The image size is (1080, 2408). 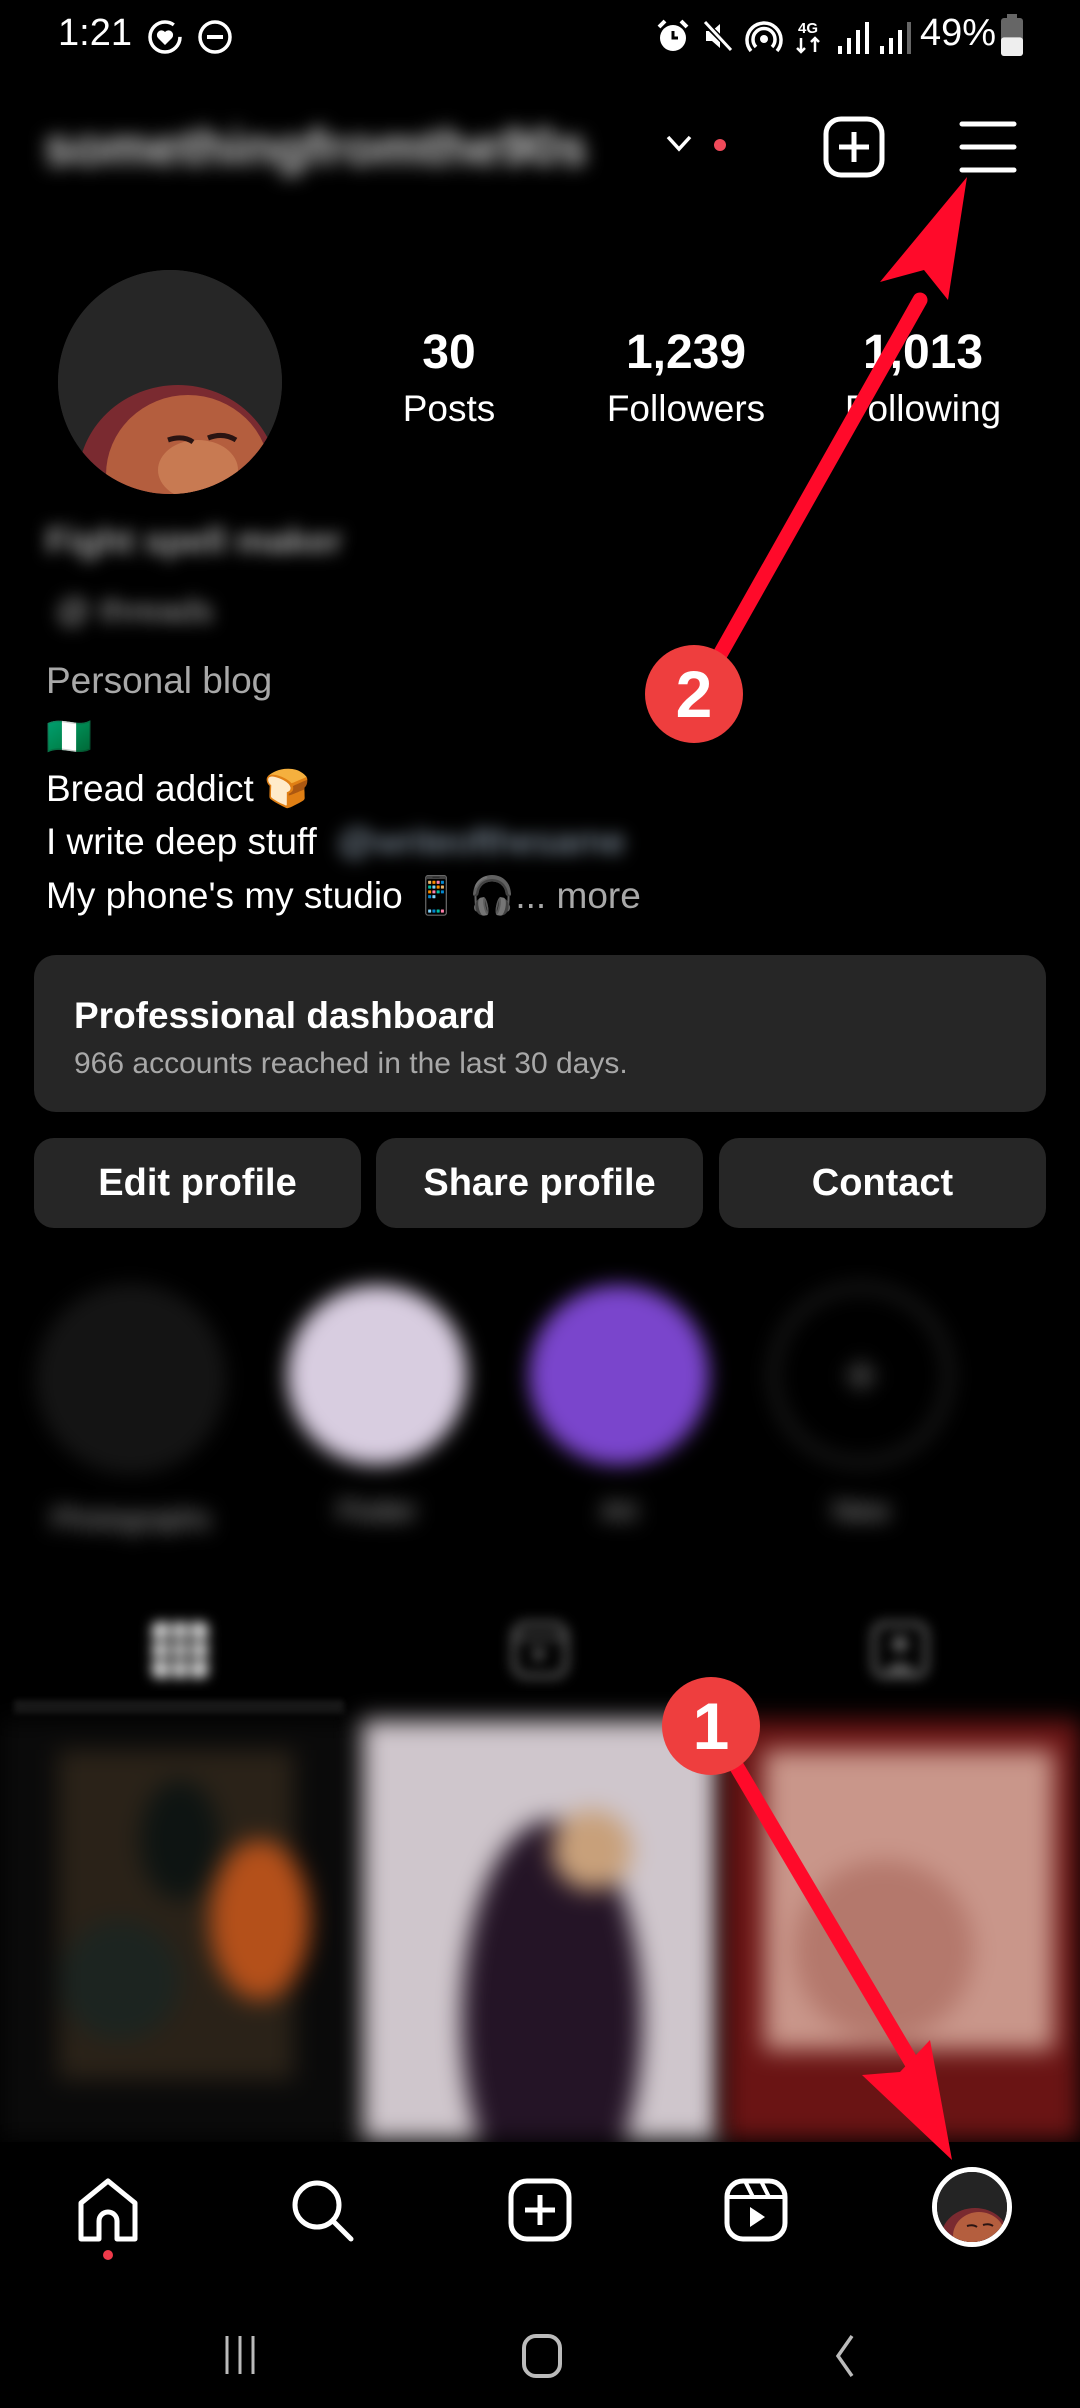 I want to click on new-highlight-button: + New, so click(x=861, y=1415).